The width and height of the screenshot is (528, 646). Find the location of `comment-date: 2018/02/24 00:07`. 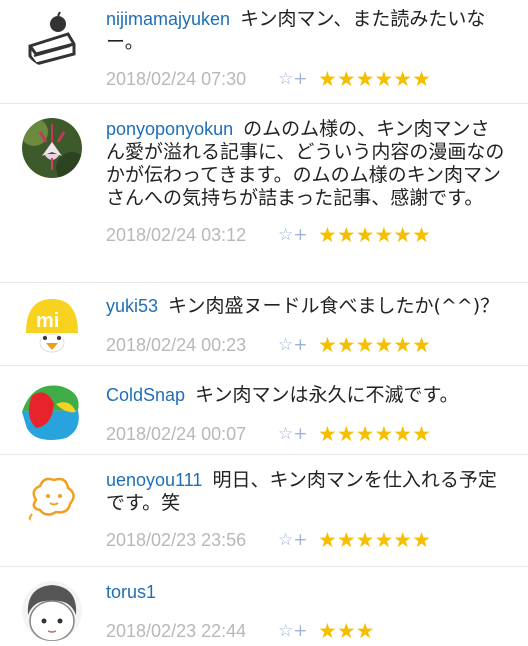

comment-date: 2018/02/24 00:07 is located at coordinates (176, 433).